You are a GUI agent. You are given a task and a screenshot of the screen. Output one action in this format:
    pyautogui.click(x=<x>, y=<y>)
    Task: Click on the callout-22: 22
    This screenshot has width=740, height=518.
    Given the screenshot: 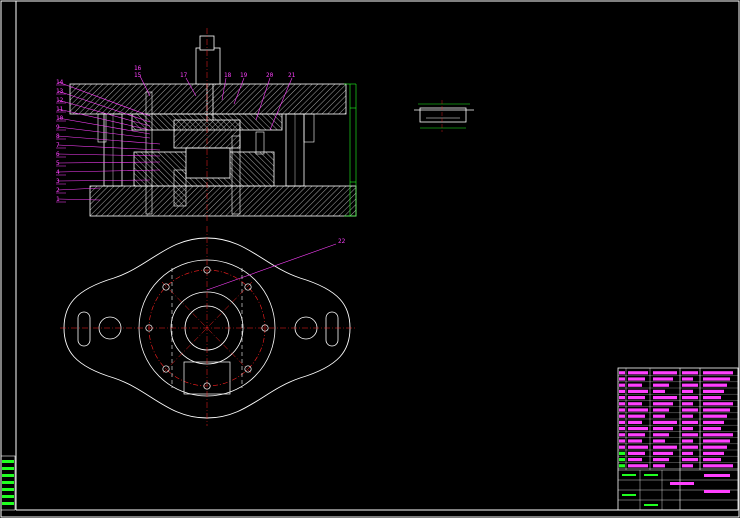 What is the action you would take?
    pyautogui.click(x=342, y=241)
    